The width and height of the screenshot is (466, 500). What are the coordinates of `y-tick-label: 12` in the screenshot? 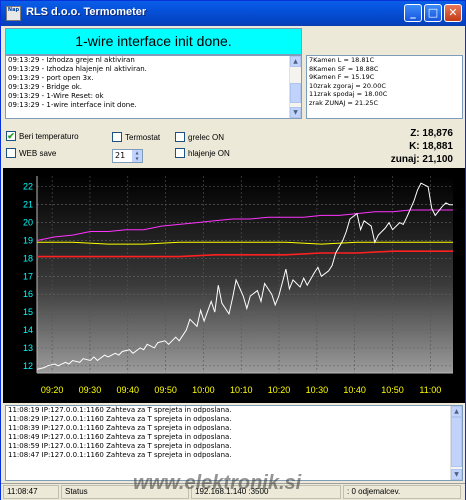 It's located at (28, 366).